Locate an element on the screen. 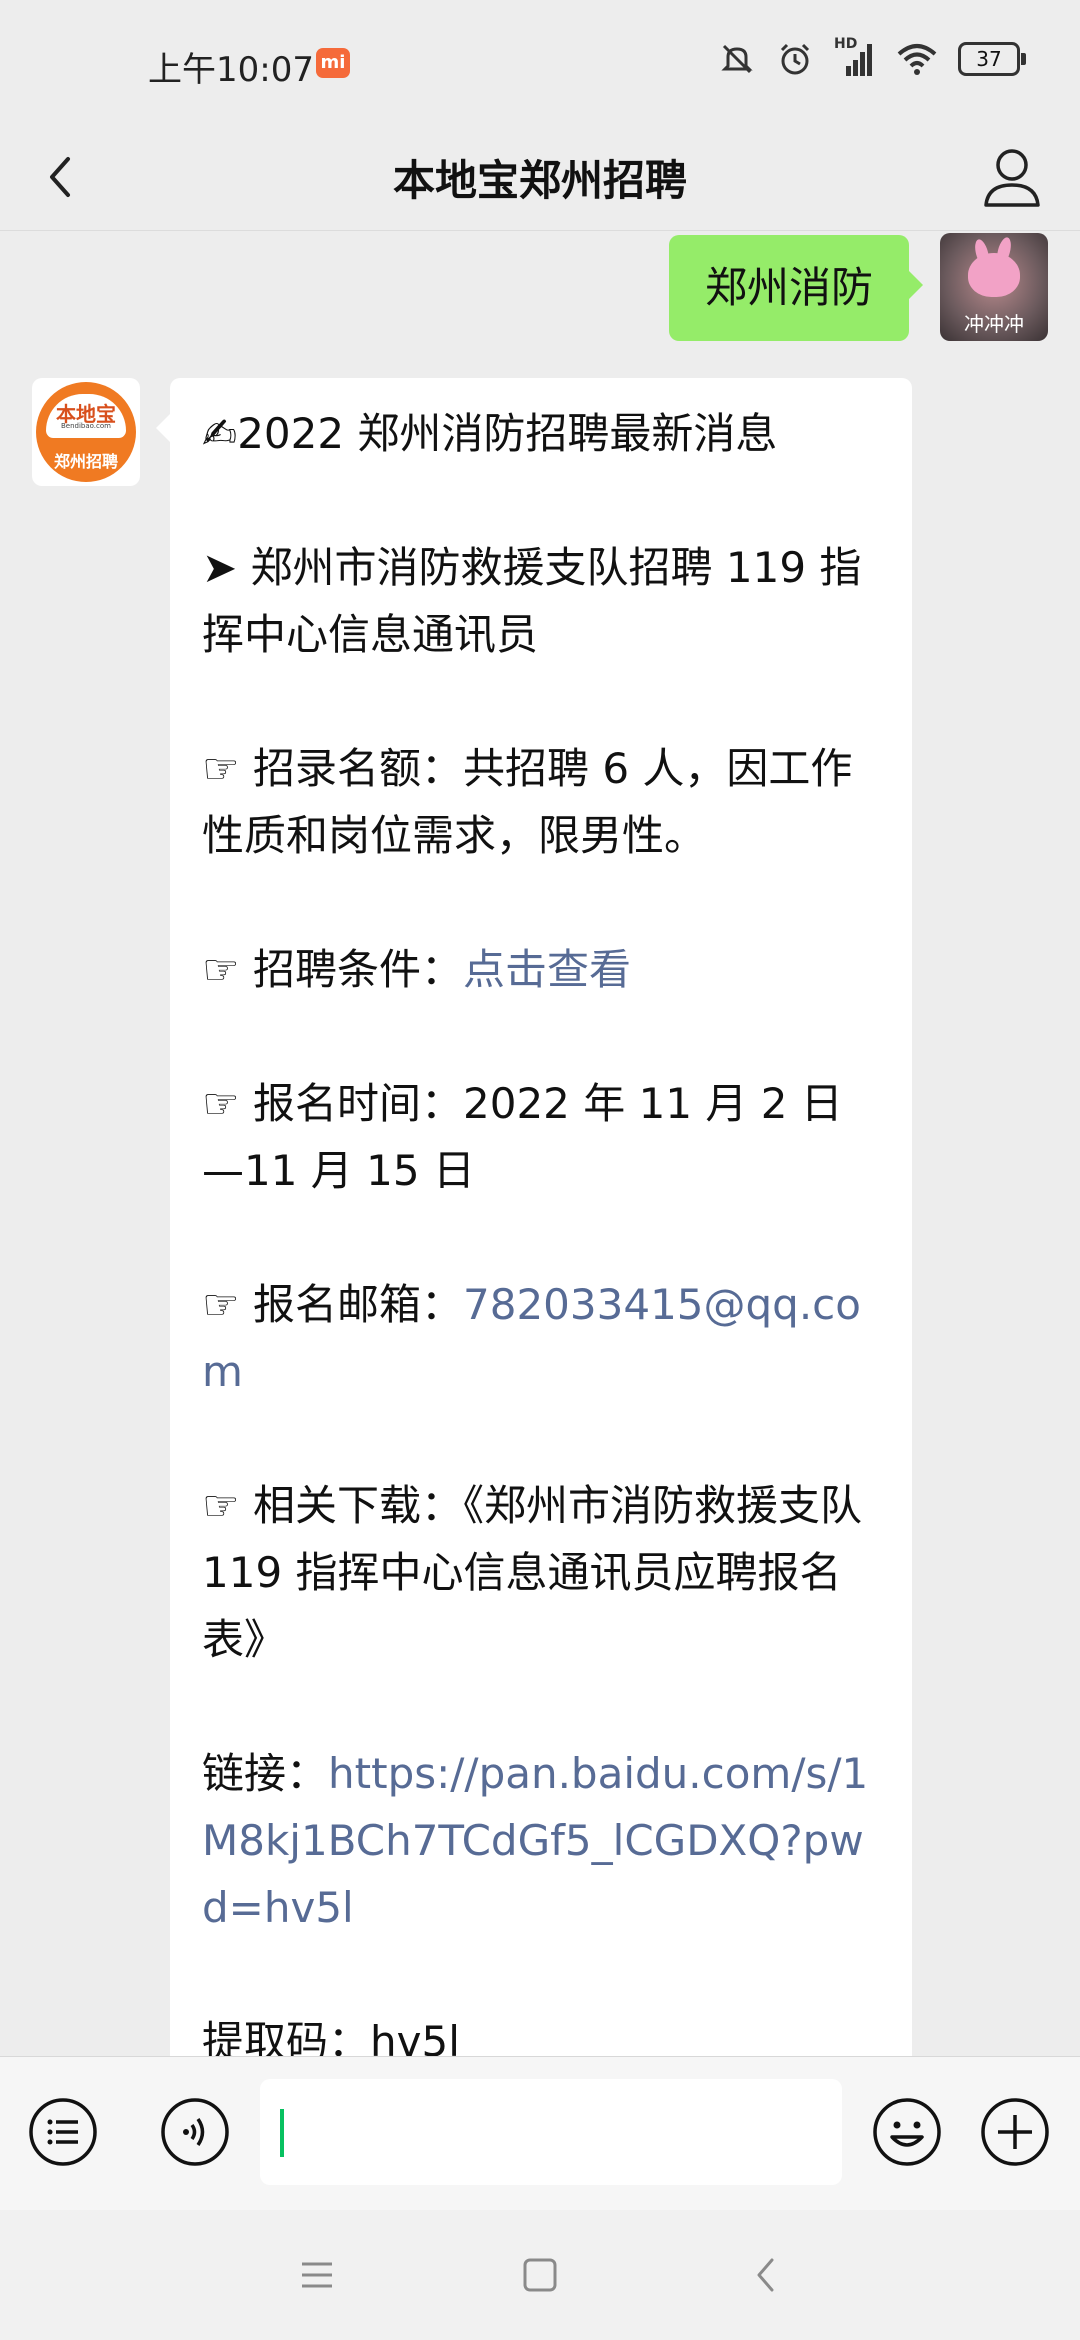 This screenshot has height=2340, width=1080. text-caret is located at coordinates (282, 2133).